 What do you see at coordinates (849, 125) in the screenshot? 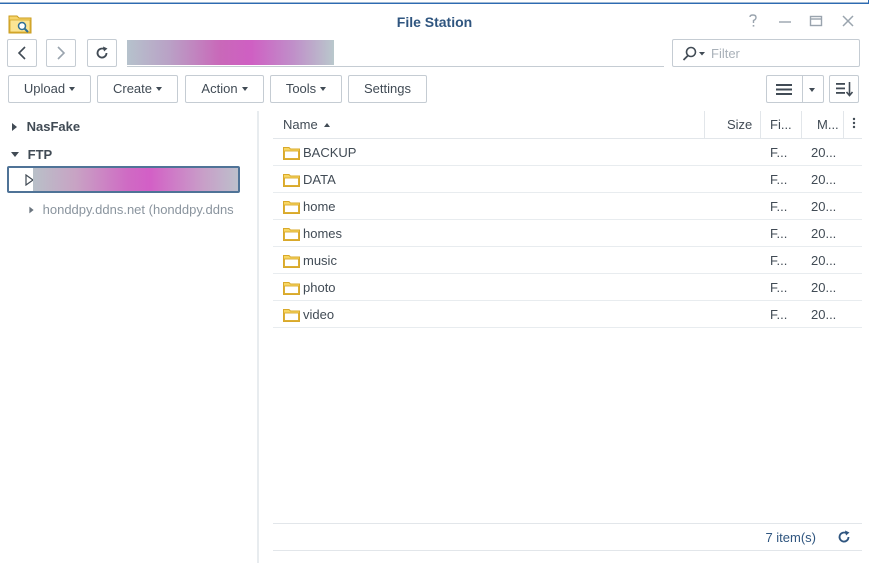
I see `column-menu-button` at bounding box center [849, 125].